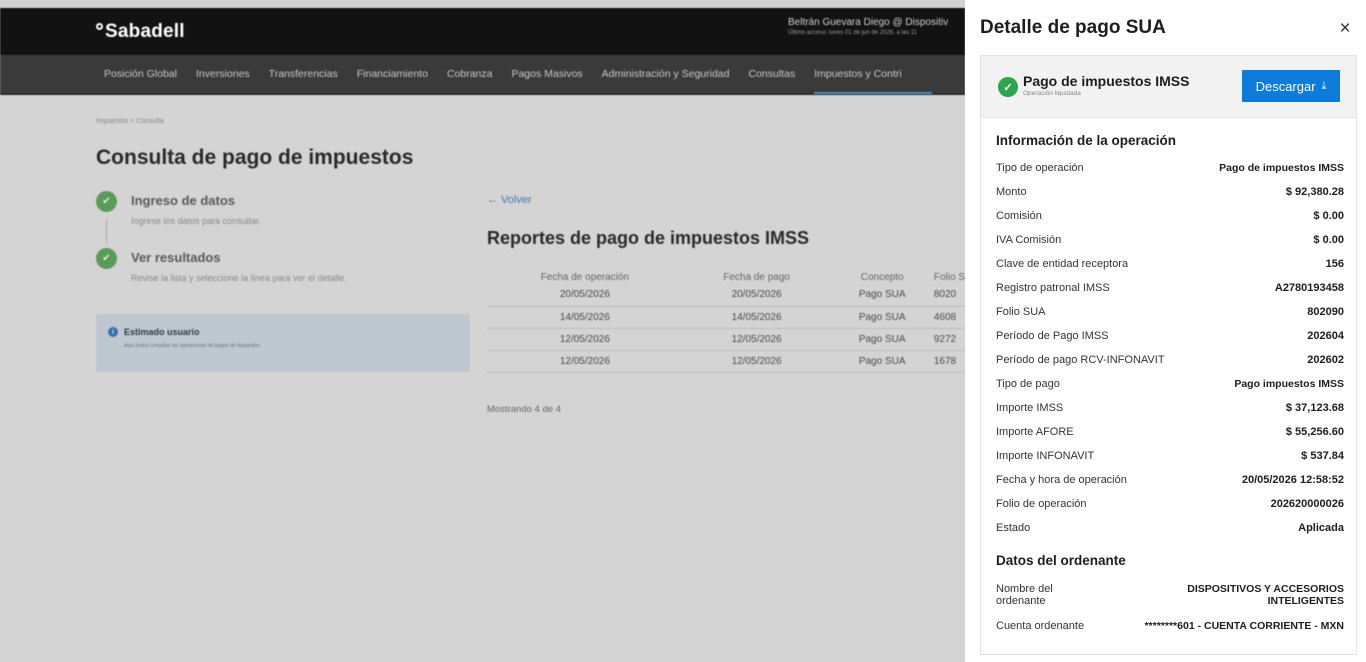 The height and width of the screenshot is (662, 1366). I want to click on row-value: Aplicada, so click(1321, 528).